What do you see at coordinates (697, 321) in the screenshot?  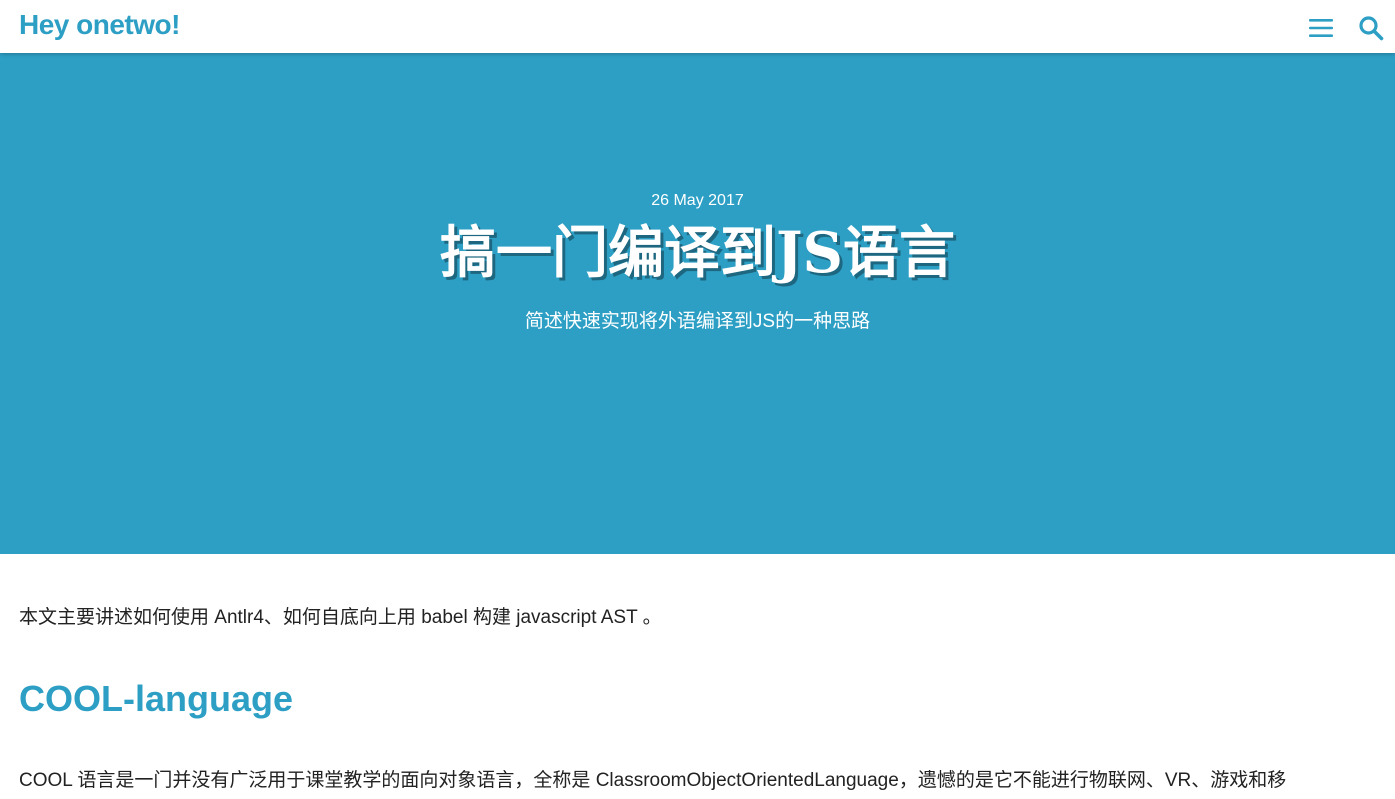 I see `post-subtitle: 简述快速实现将外语编译到JS的一种思路` at bounding box center [697, 321].